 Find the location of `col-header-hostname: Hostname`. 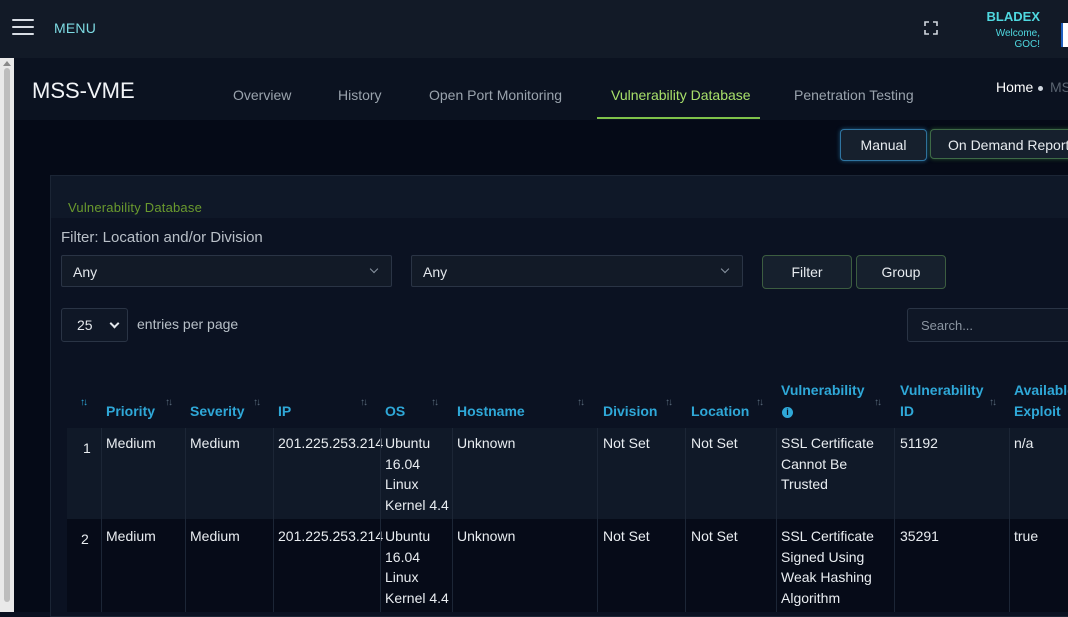

col-header-hostname: Hostname is located at coordinates (491, 411).